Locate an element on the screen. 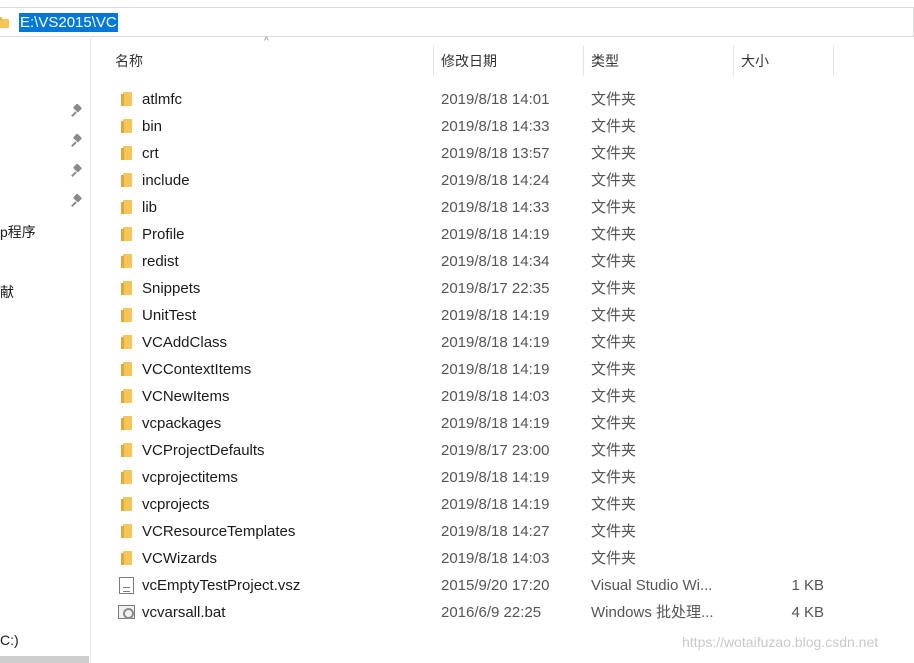  file-row: bin 2019/8/18 14:33 文件夹 is located at coordinates (468, 126).